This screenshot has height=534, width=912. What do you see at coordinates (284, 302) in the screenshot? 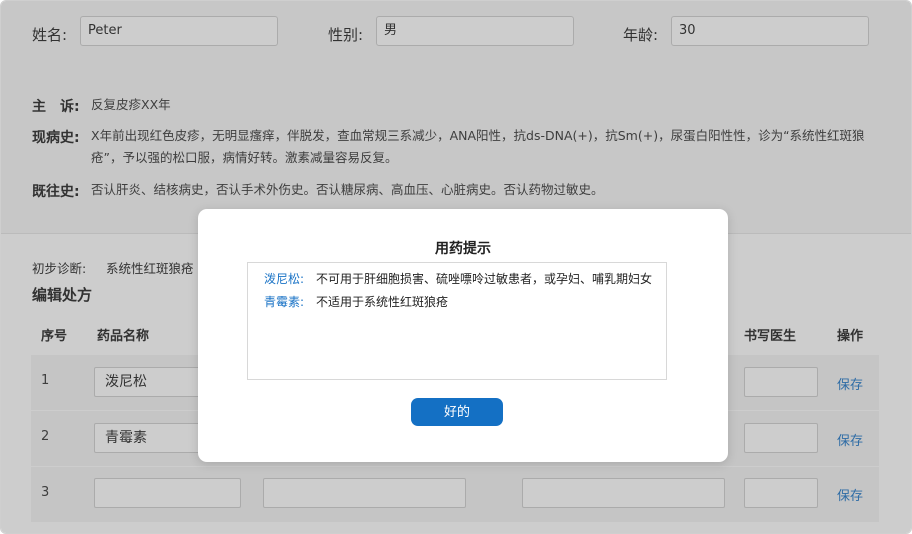
I see `tip-drug-name: 青霉素:` at bounding box center [284, 302].